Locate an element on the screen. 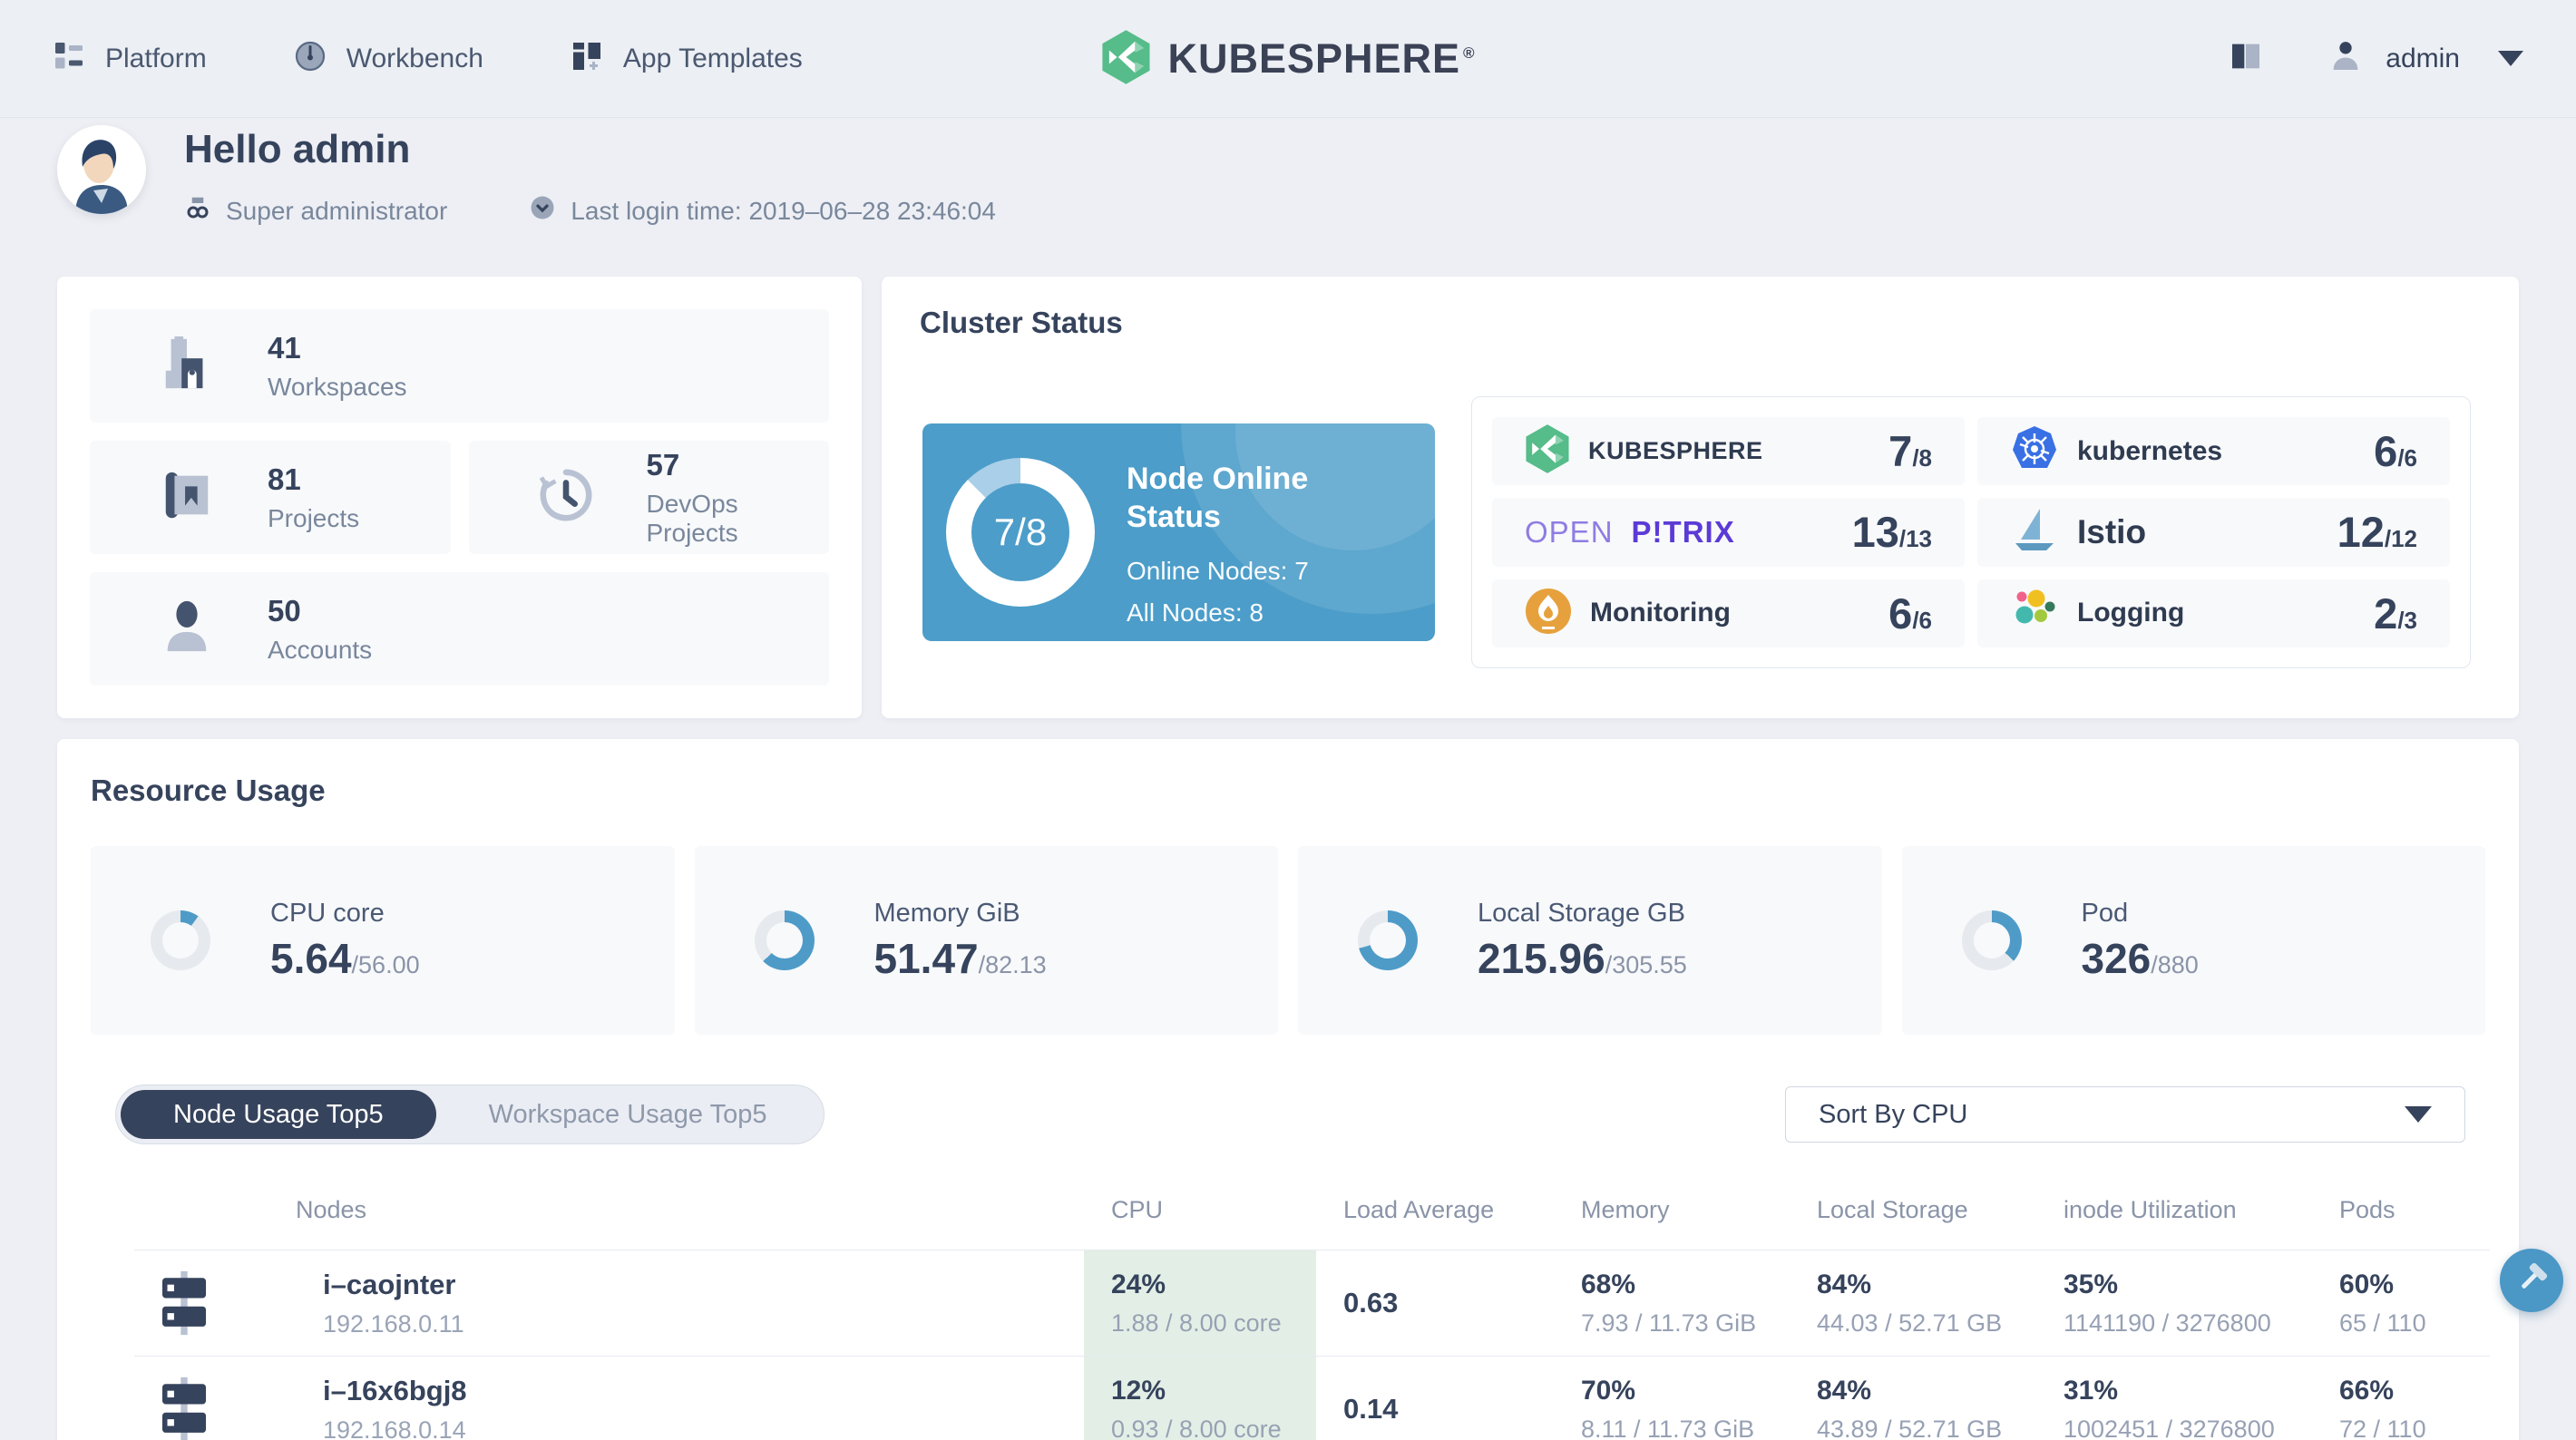 The width and height of the screenshot is (2576, 1440). stat-label: Workspaces is located at coordinates (337, 386).